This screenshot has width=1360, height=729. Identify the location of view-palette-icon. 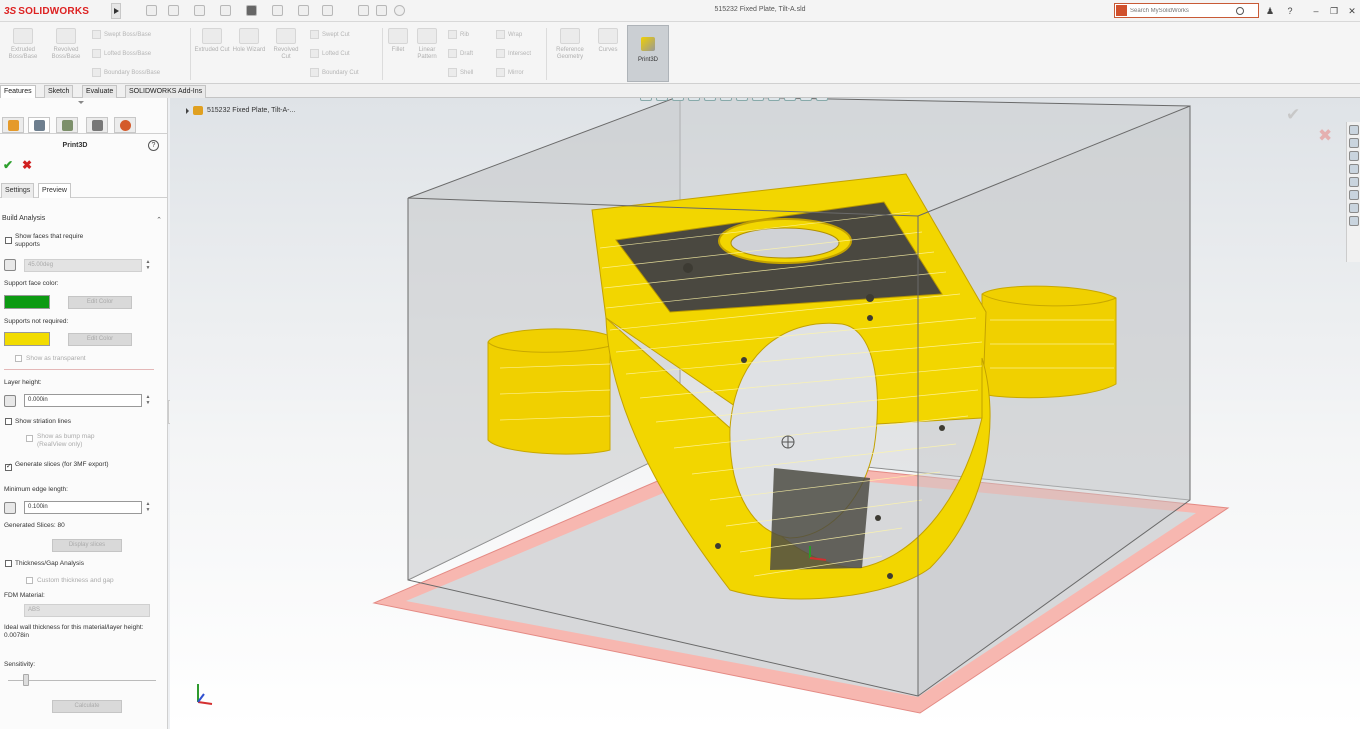
(1354, 169).